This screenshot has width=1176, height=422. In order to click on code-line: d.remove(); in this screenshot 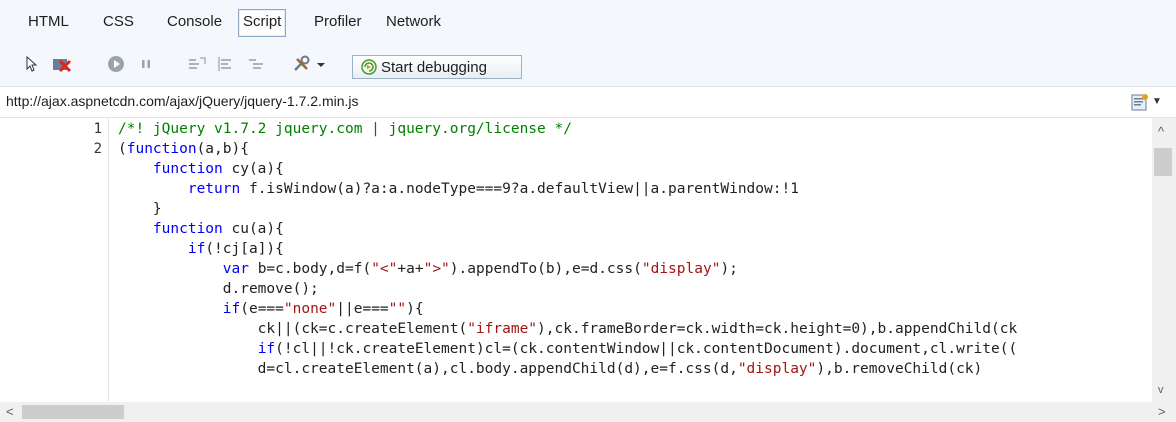, I will do `click(218, 289)`.